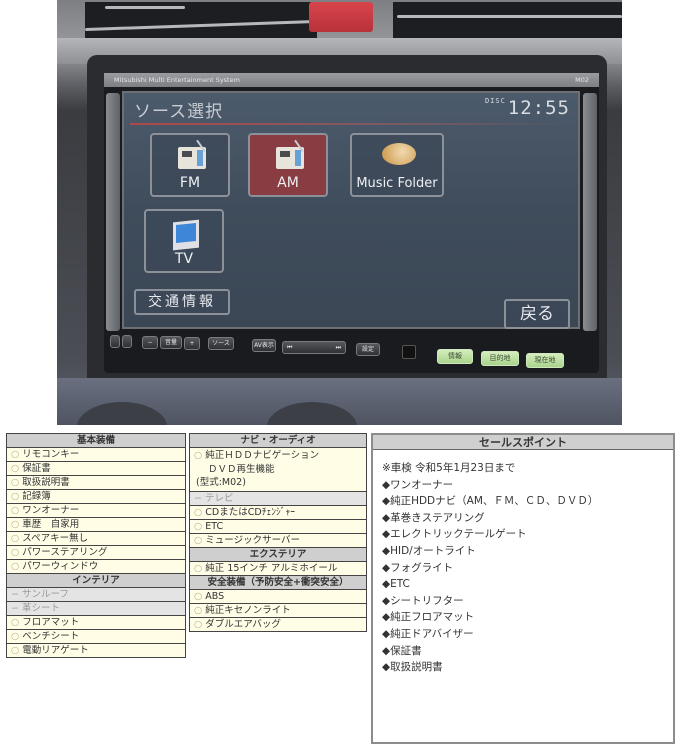 The width and height of the screenshot is (680, 748). What do you see at coordinates (96, 566) in the screenshot?
I see `equipment-item: ○ パワーウィンドウ` at bounding box center [96, 566].